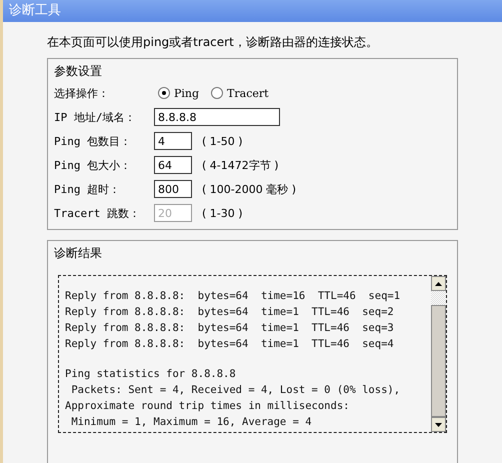 The height and width of the screenshot is (463, 502). Describe the element at coordinates (438, 424) in the screenshot. I see `scroll-down-icon` at that location.